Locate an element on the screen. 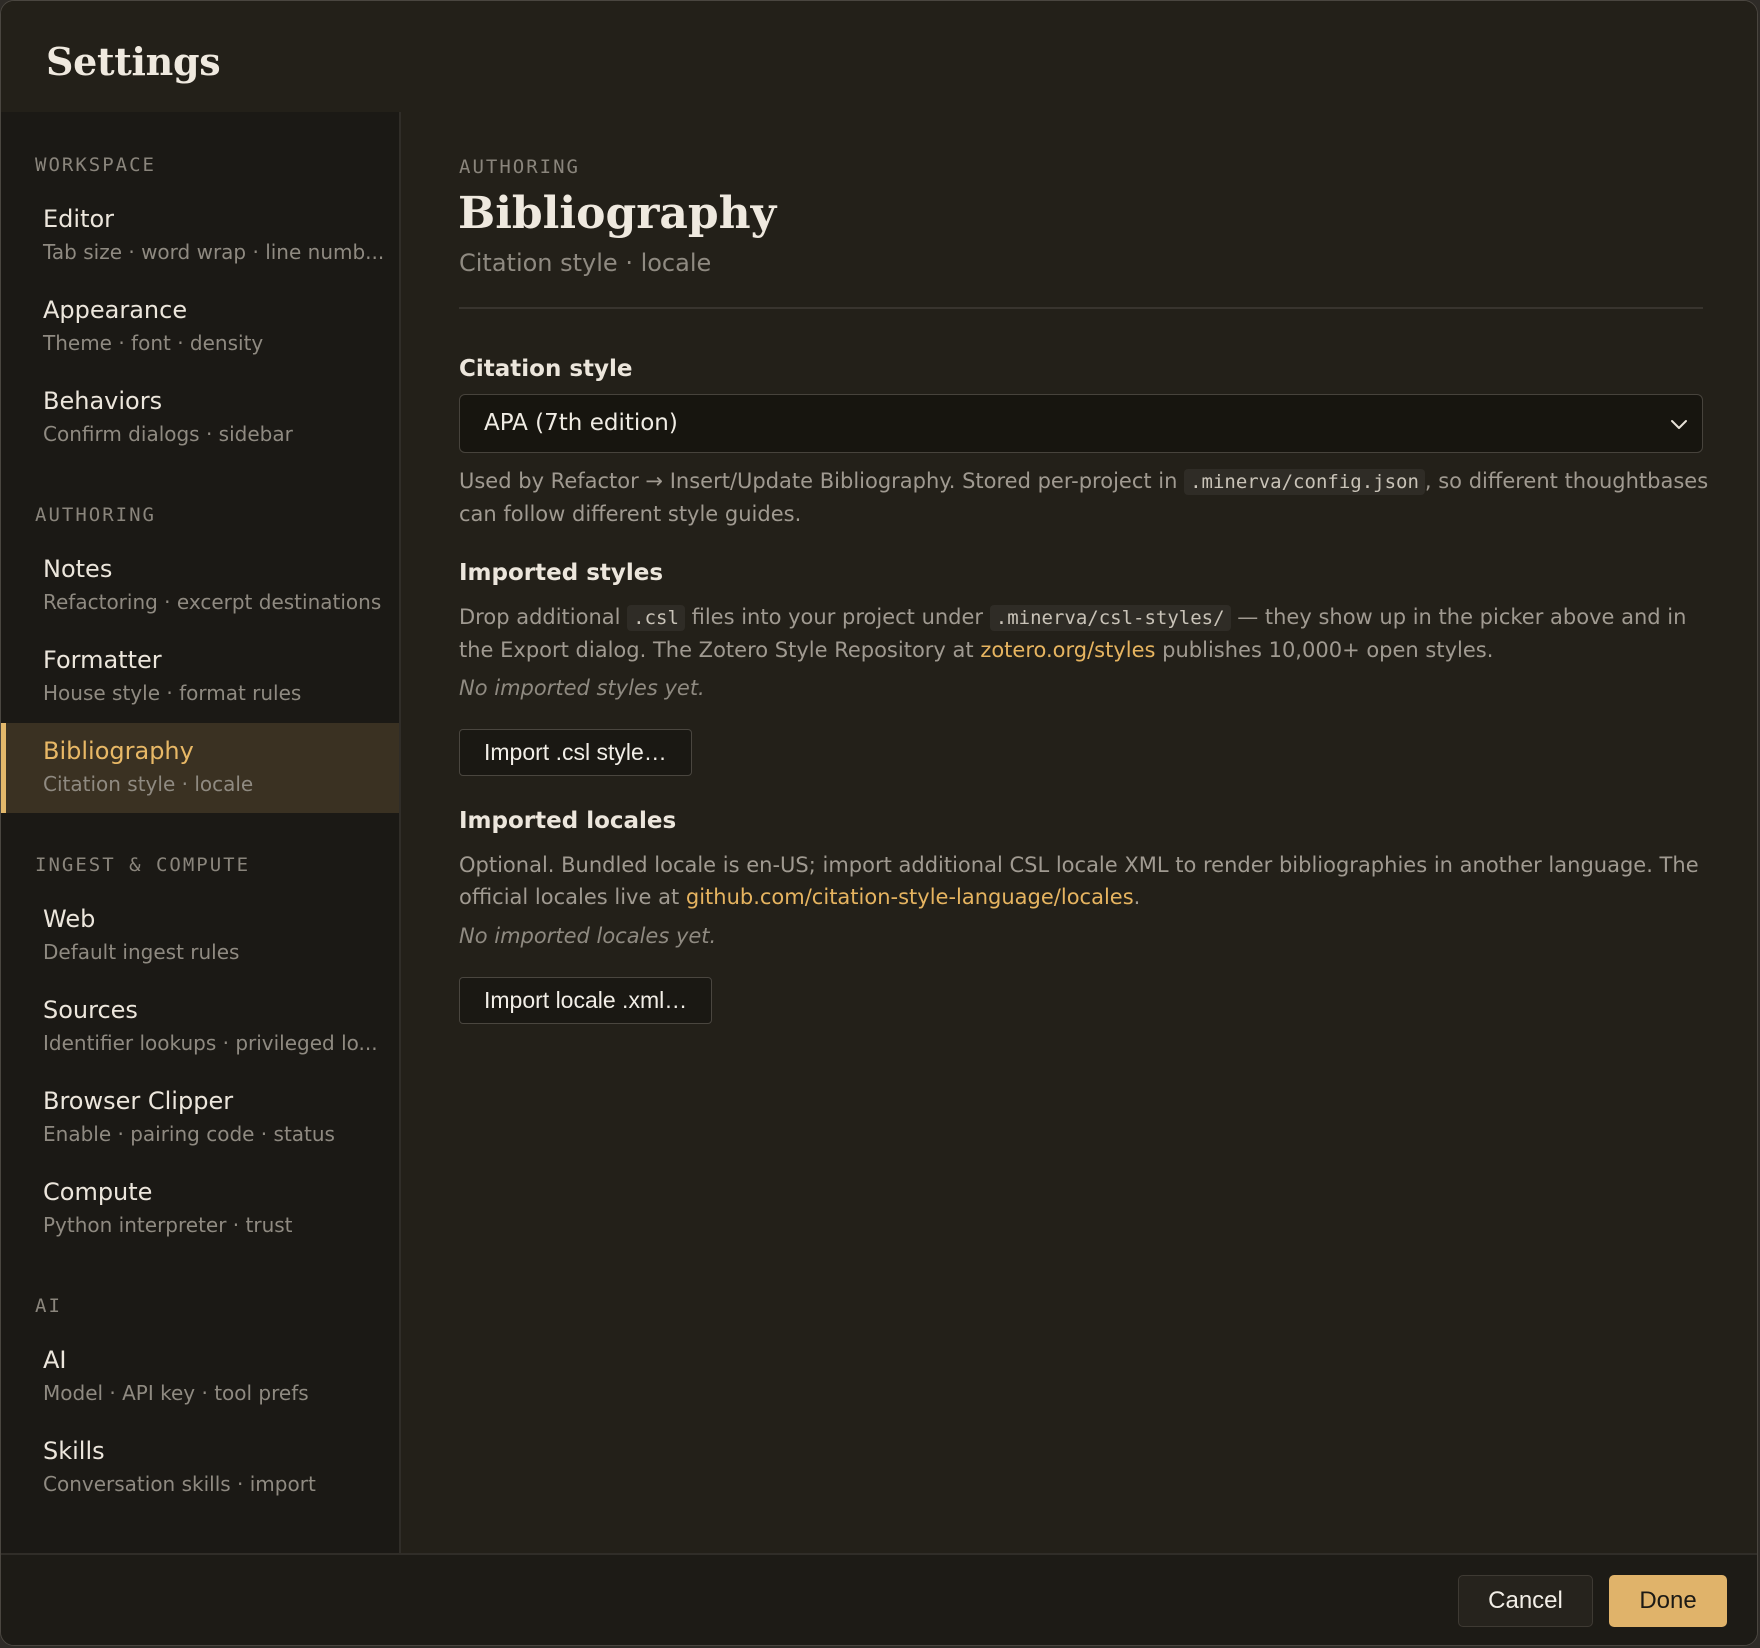 This screenshot has height=1648, width=1760. chevron-down-icon is located at coordinates (1679, 424).